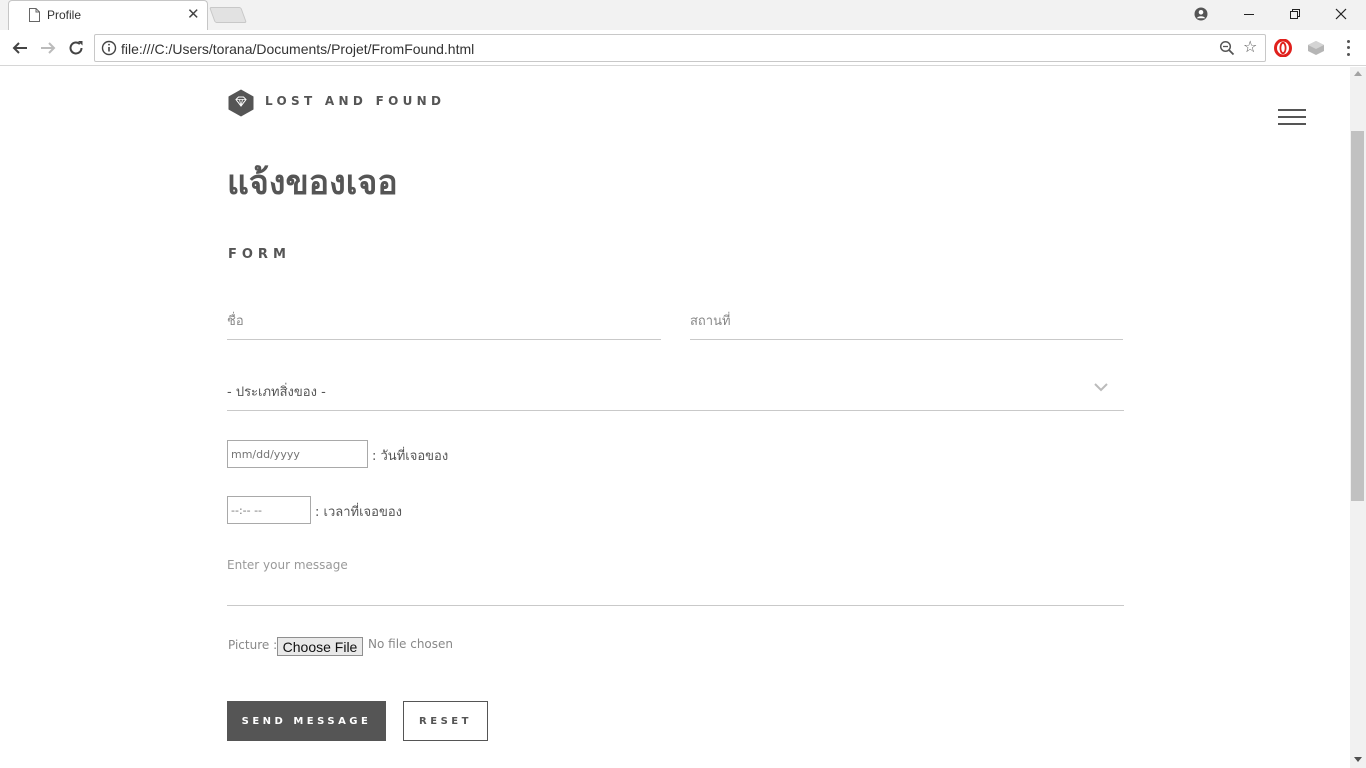  I want to click on date-input, so click(297, 454).